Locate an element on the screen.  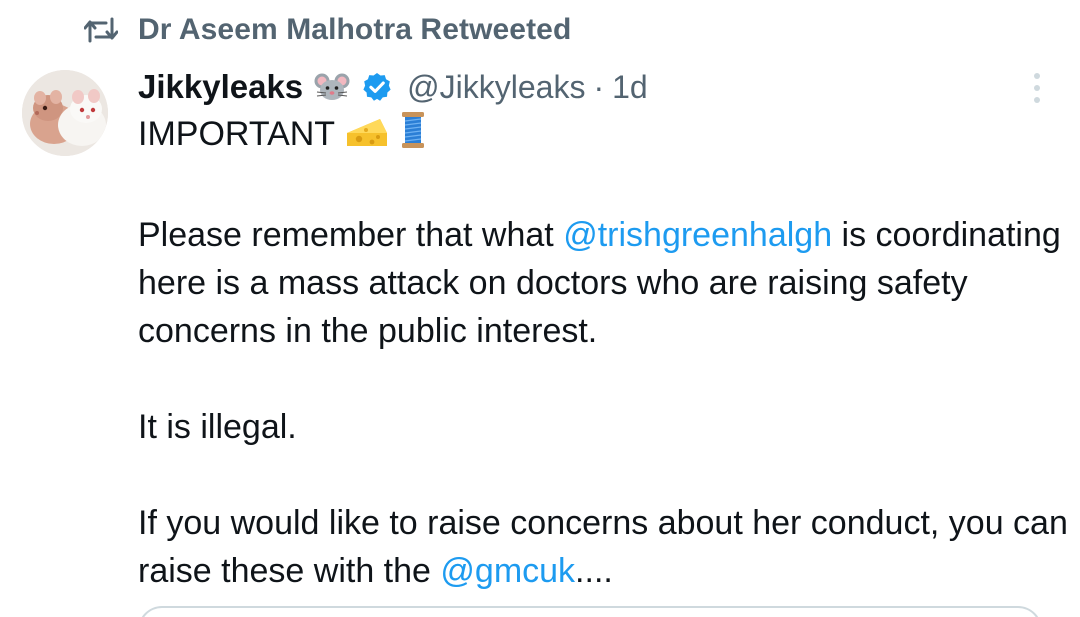
two-rats-avatar is located at coordinates (65, 113).